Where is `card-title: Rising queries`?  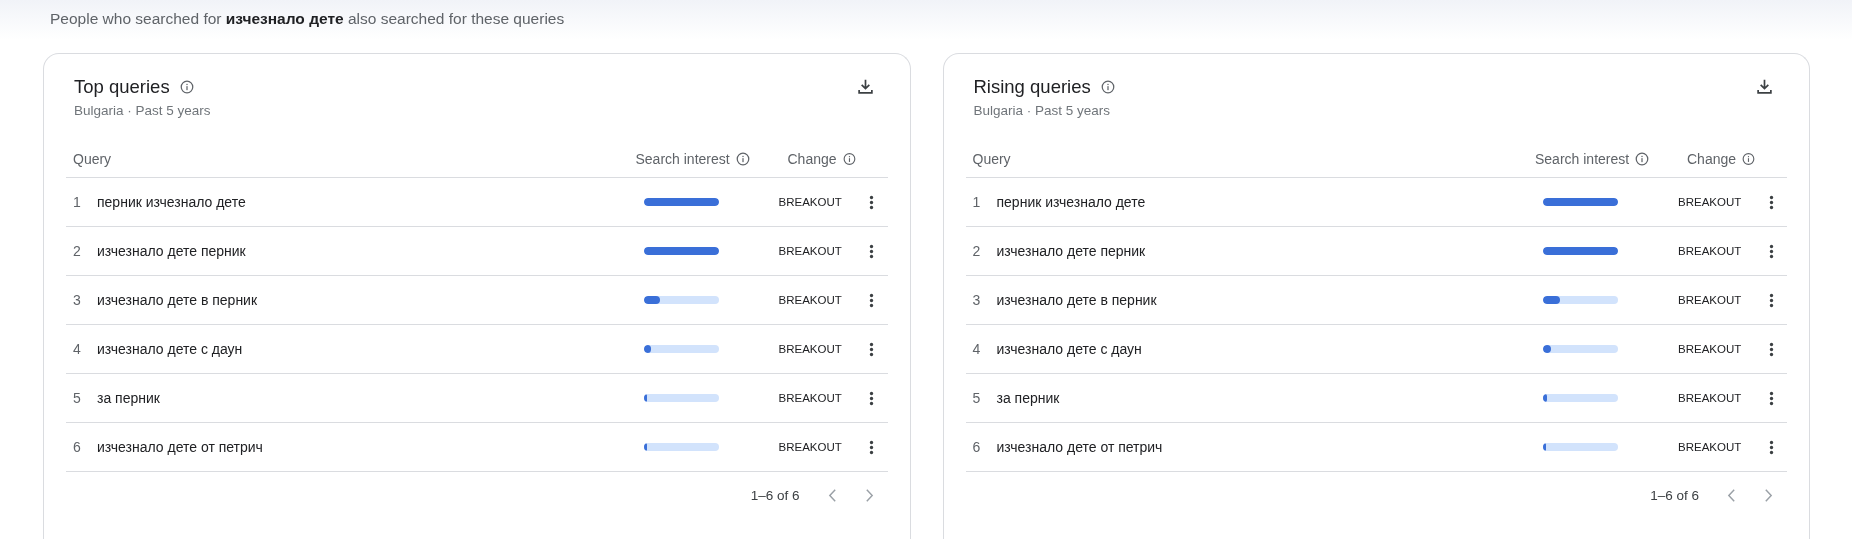 card-title: Rising queries is located at coordinates (1032, 87).